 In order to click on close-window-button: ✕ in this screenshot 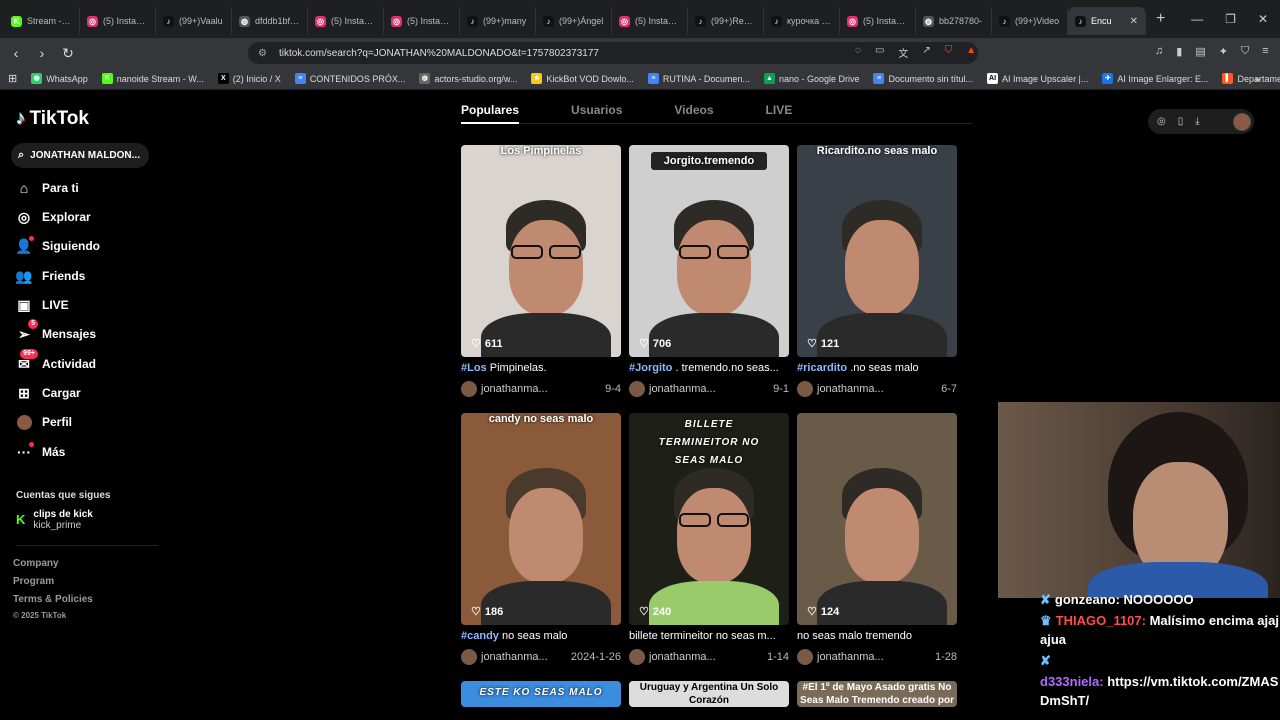, I will do `click(1263, 19)`.